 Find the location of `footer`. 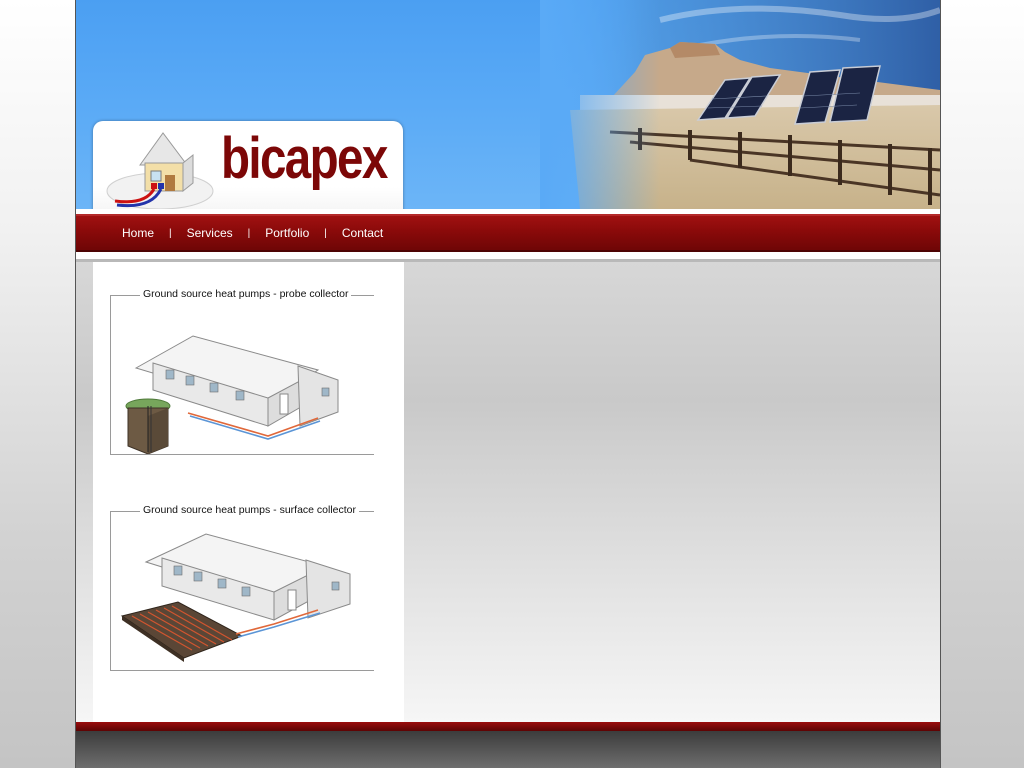

footer is located at coordinates (508, 749).